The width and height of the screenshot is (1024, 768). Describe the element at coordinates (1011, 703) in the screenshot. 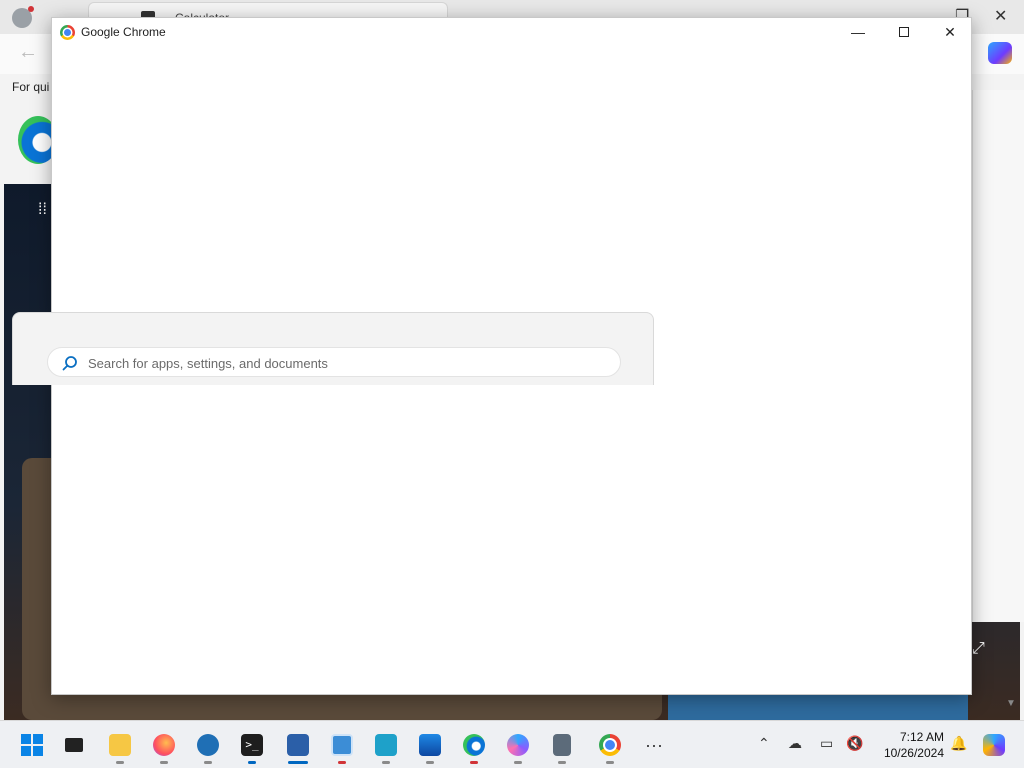

I see `scroll-down-icon: ▼` at that location.